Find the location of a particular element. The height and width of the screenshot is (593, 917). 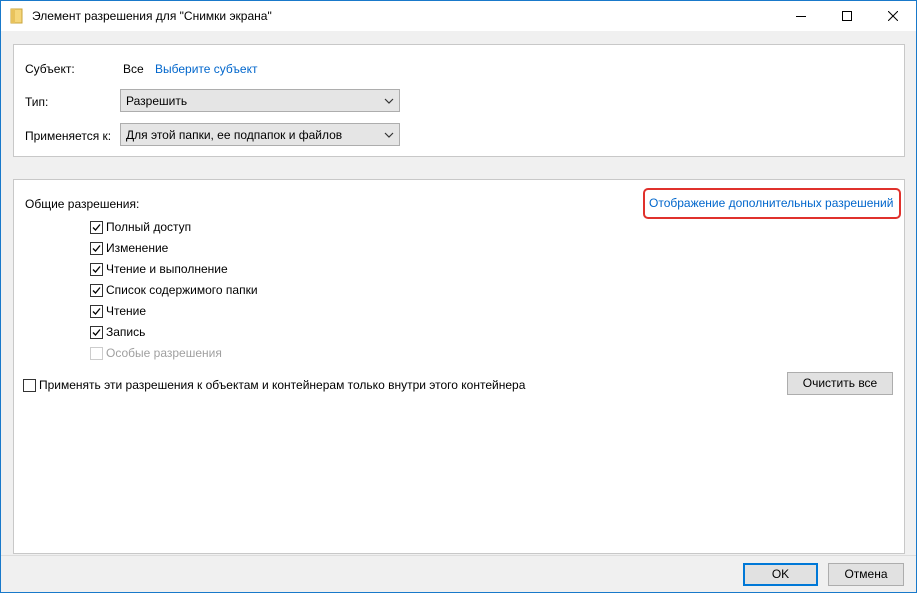

applies-to-select-value: Для этой папки, ее подпапок и файлов is located at coordinates (234, 135).